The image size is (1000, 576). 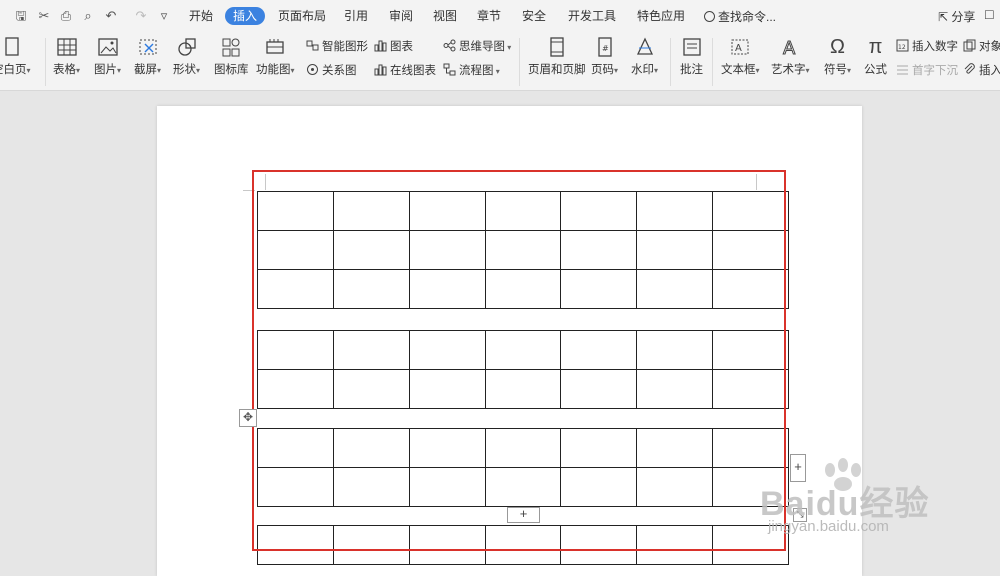 I want to click on tab-references: 引用, so click(x=356, y=16).